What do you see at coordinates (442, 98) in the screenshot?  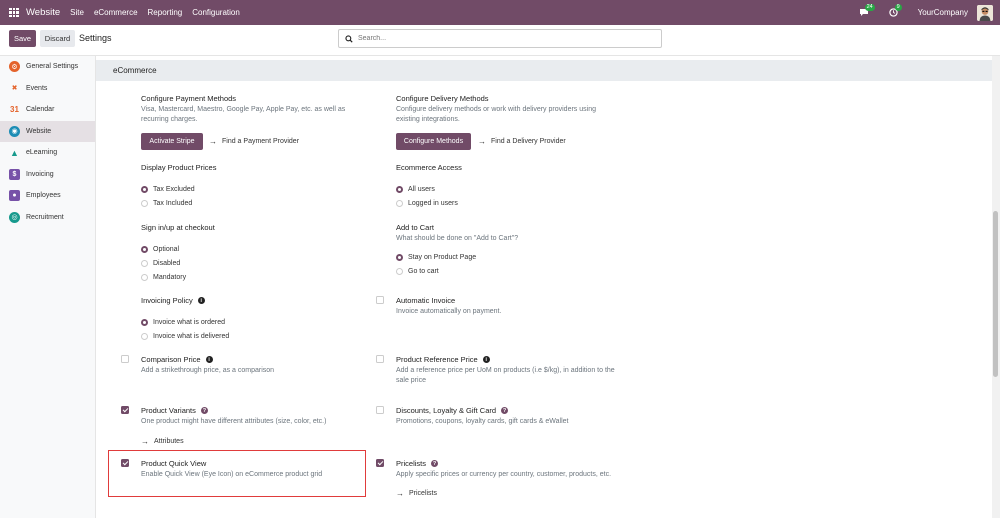 I see `setting-title: Configure Delivery Methods` at bounding box center [442, 98].